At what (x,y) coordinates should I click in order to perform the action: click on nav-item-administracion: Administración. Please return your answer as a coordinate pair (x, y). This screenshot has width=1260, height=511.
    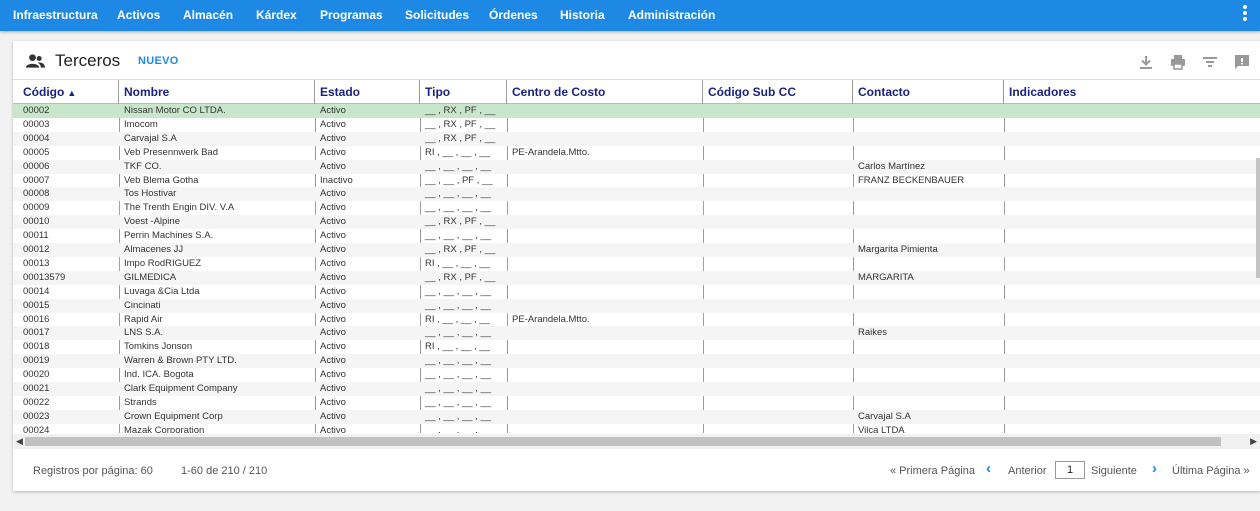
    Looking at the image, I should click on (671, 15).